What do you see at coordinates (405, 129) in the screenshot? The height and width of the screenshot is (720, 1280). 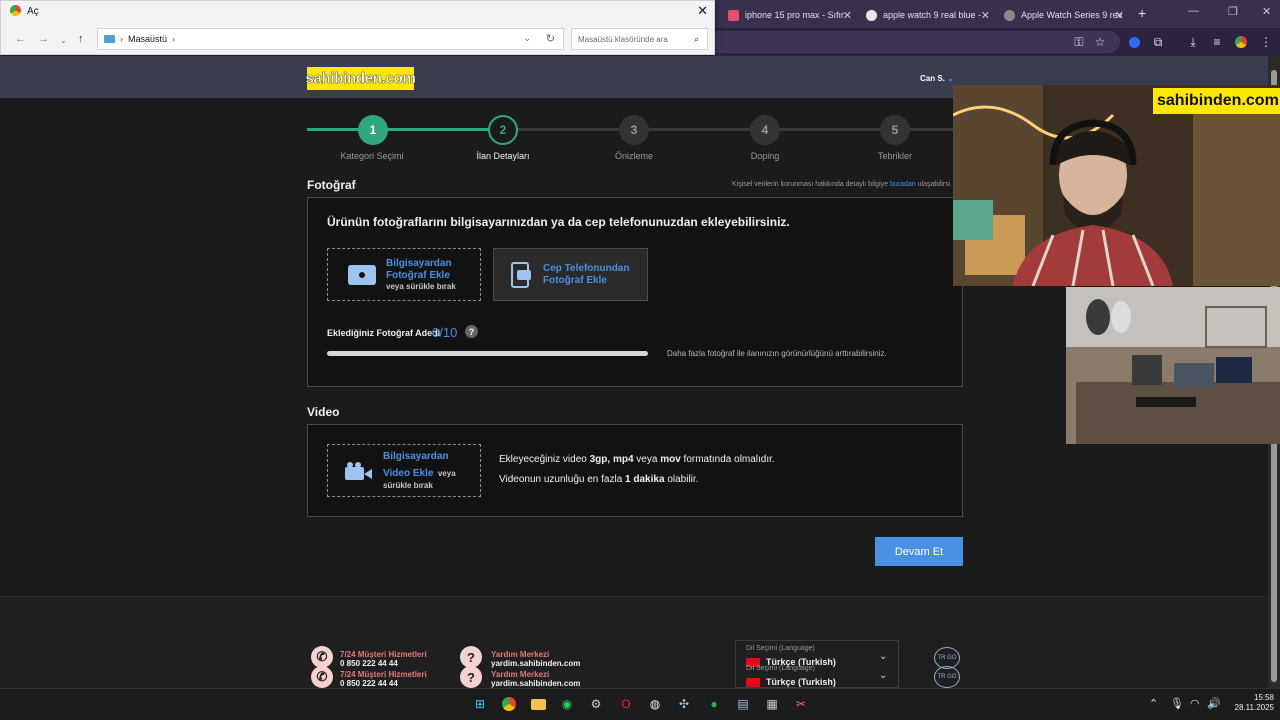 I see `stepper-progress-line` at bounding box center [405, 129].